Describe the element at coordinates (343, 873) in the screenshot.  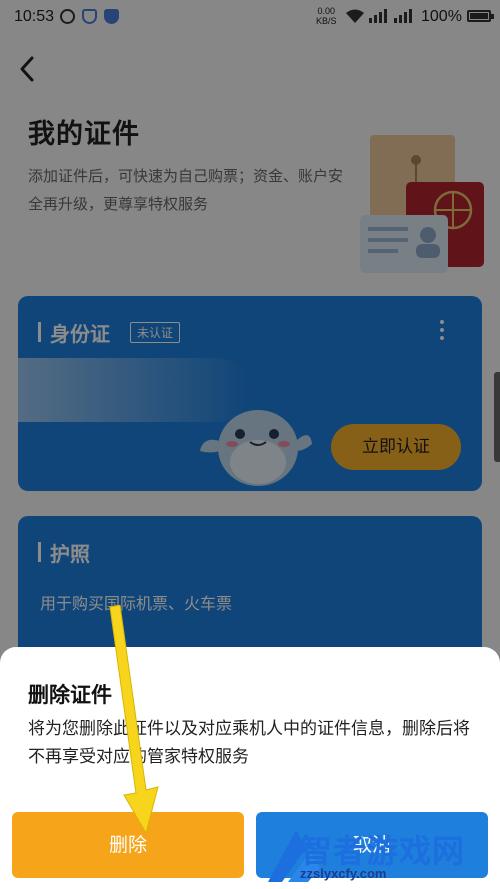
I see `watermark-url: zzslyxcfy.com` at that location.